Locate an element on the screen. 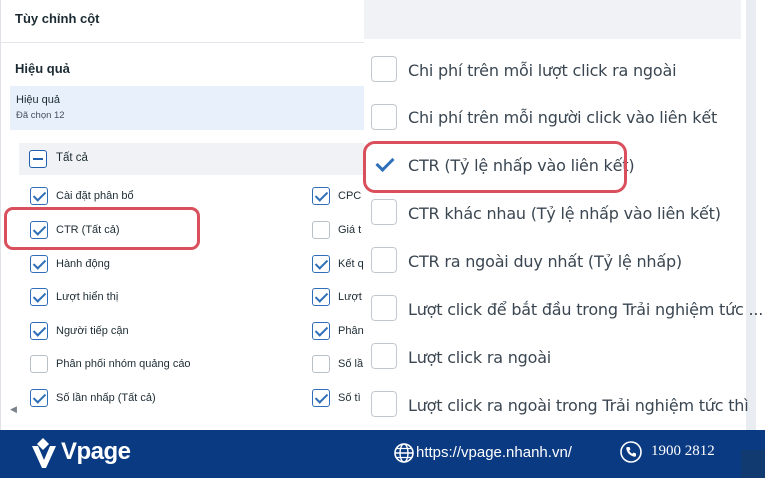  phone-icon is located at coordinates (631, 452).